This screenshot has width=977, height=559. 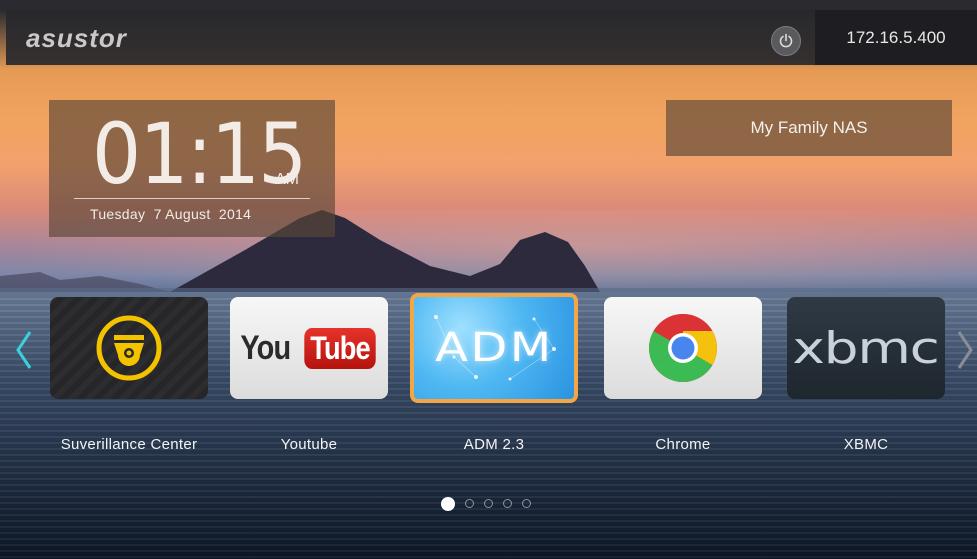 I want to click on previous-arrow, so click(x=24, y=352).